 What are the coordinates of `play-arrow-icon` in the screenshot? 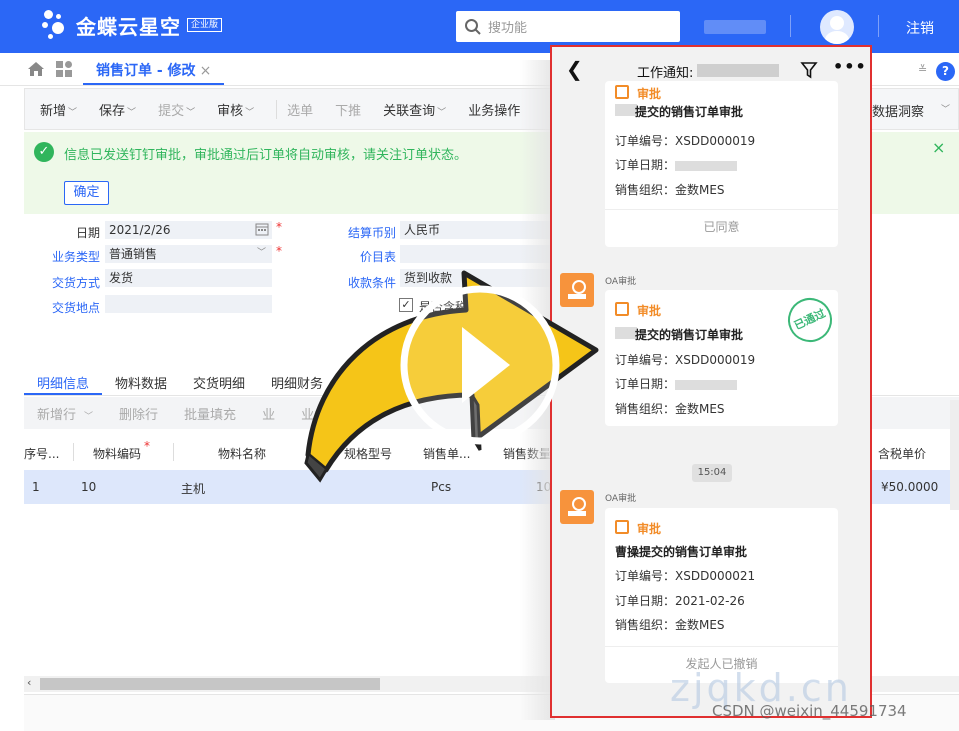 It's located at (451, 370).